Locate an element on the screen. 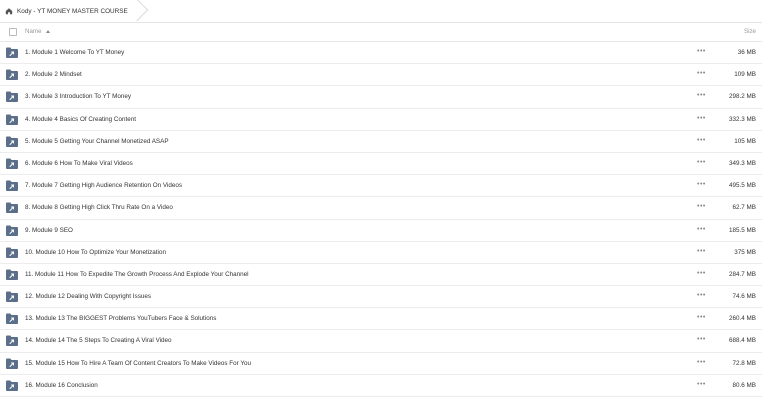 This screenshot has height=400, width=762. sort-by-name-button: Name is located at coordinates (37, 31).